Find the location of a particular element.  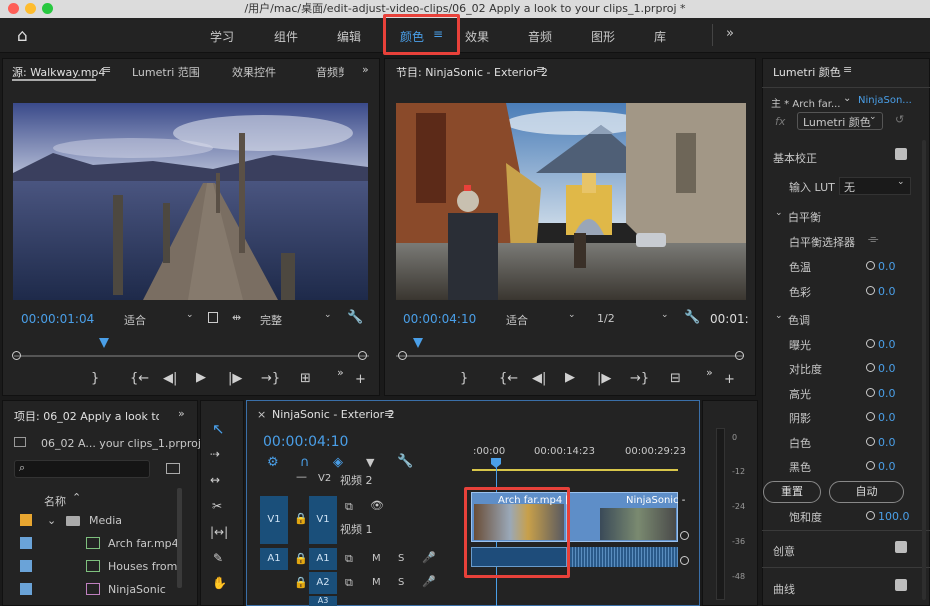

program-scrub-bar is located at coordinates (570, 356).